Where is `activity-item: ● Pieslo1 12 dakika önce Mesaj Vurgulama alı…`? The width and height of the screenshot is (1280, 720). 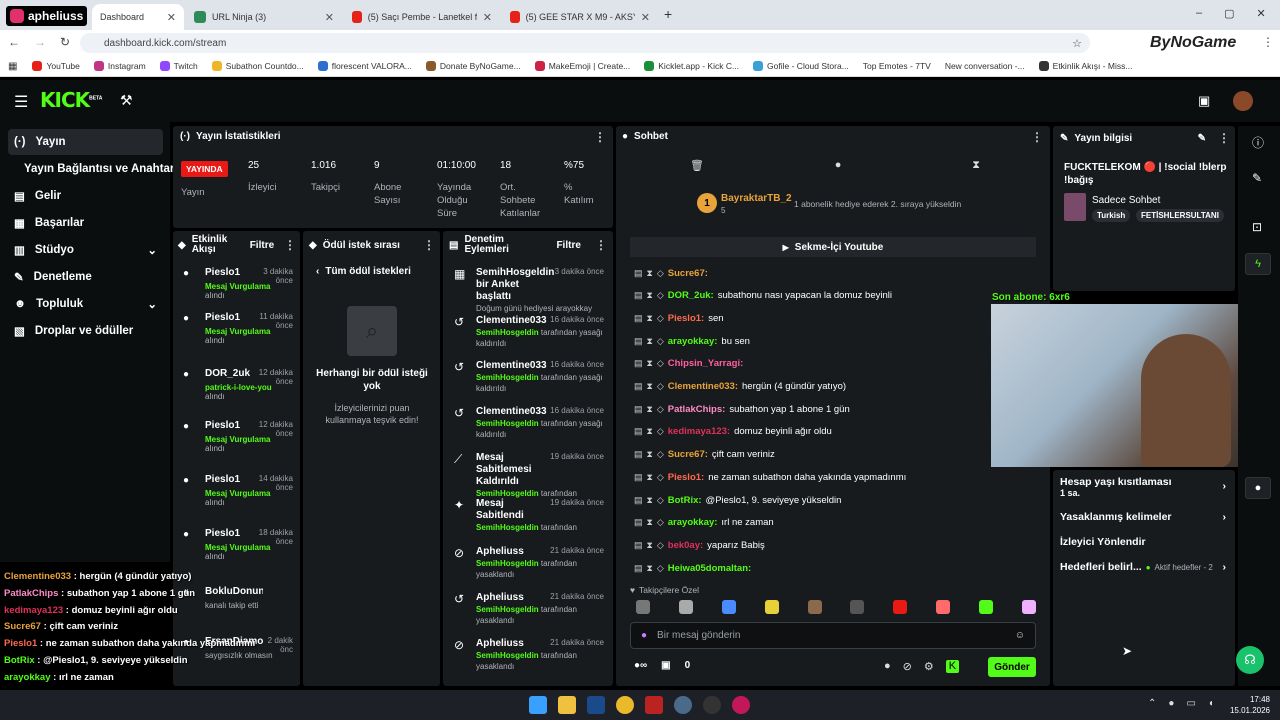
activity-item: ● Pieslo1 12 dakika önce Mesaj Vurgulama alı… is located at coordinates (238, 436).